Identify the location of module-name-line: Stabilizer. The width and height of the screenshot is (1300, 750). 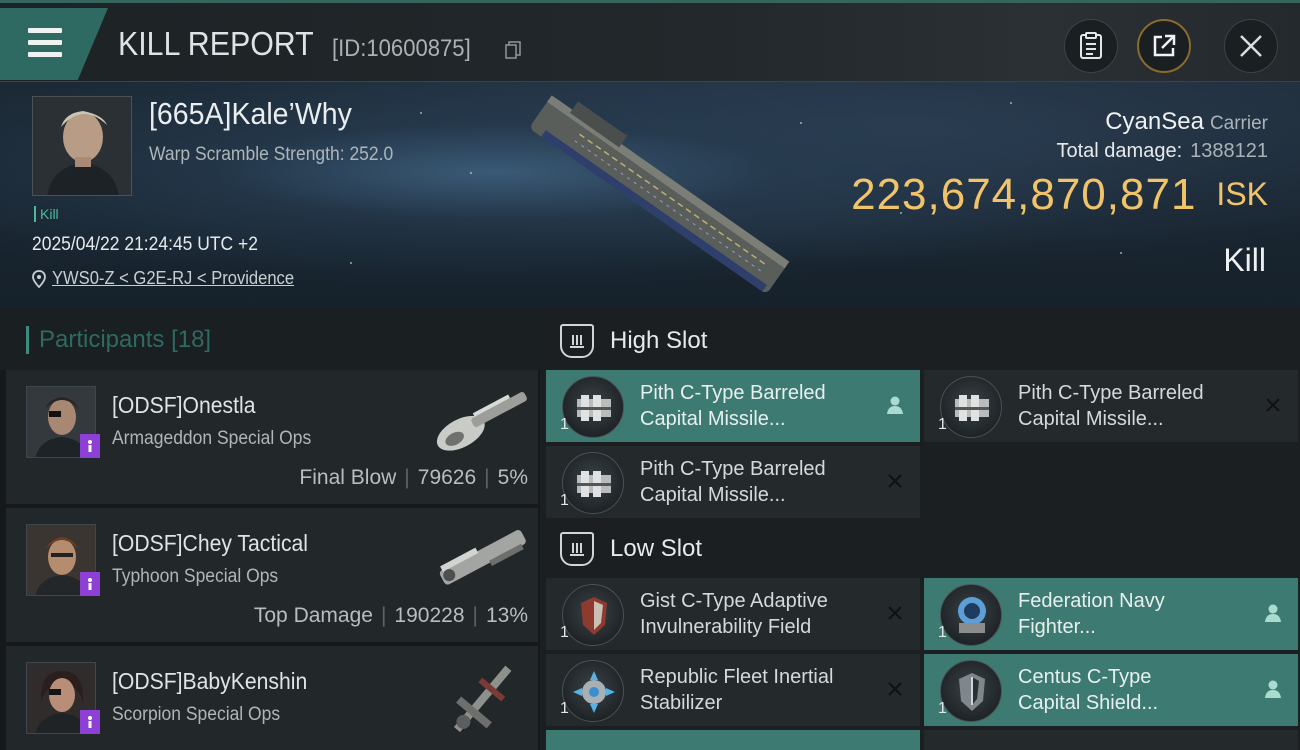
(681, 703).